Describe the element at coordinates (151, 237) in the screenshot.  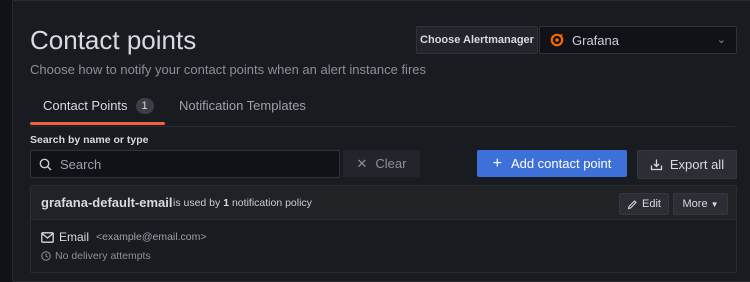
I see `integration-address: <example@email.com>` at that location.